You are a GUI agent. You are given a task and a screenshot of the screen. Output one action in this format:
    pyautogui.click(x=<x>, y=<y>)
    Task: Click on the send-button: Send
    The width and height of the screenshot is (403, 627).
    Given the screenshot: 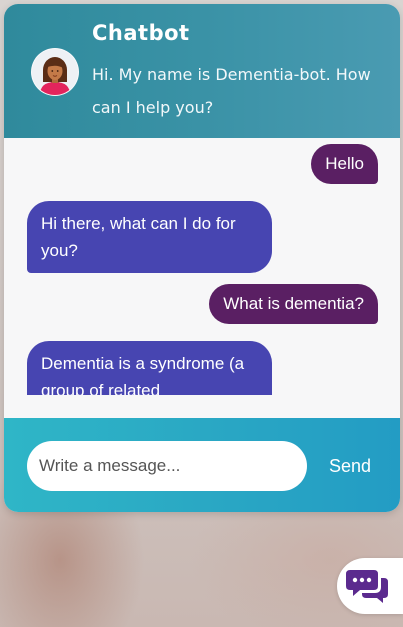 What is the action you would take?
    pyautogui.click(x=350, y=466)
    